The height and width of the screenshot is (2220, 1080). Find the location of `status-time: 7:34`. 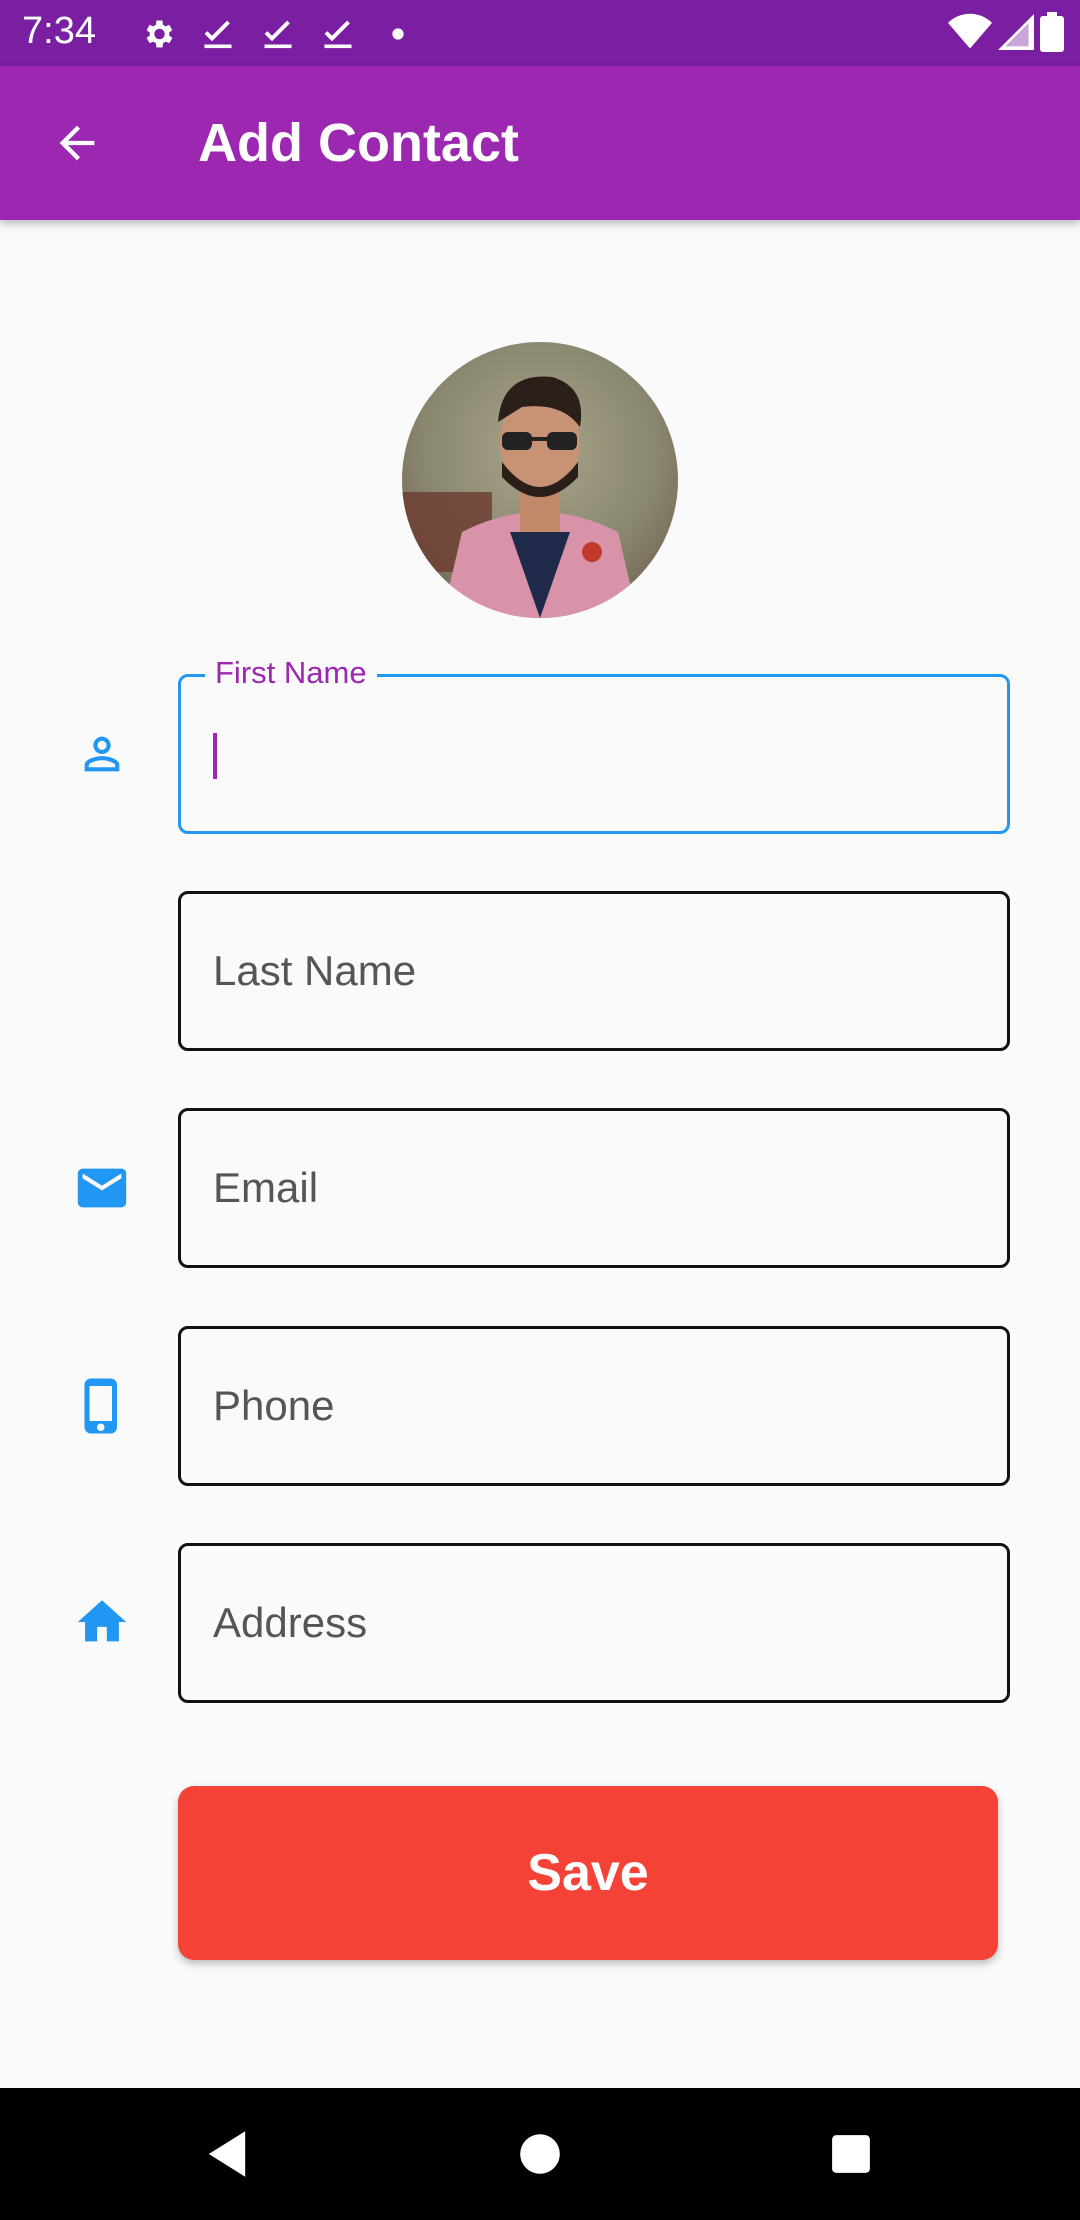

status-time: 7:34 is located at coordinates (59, 31).